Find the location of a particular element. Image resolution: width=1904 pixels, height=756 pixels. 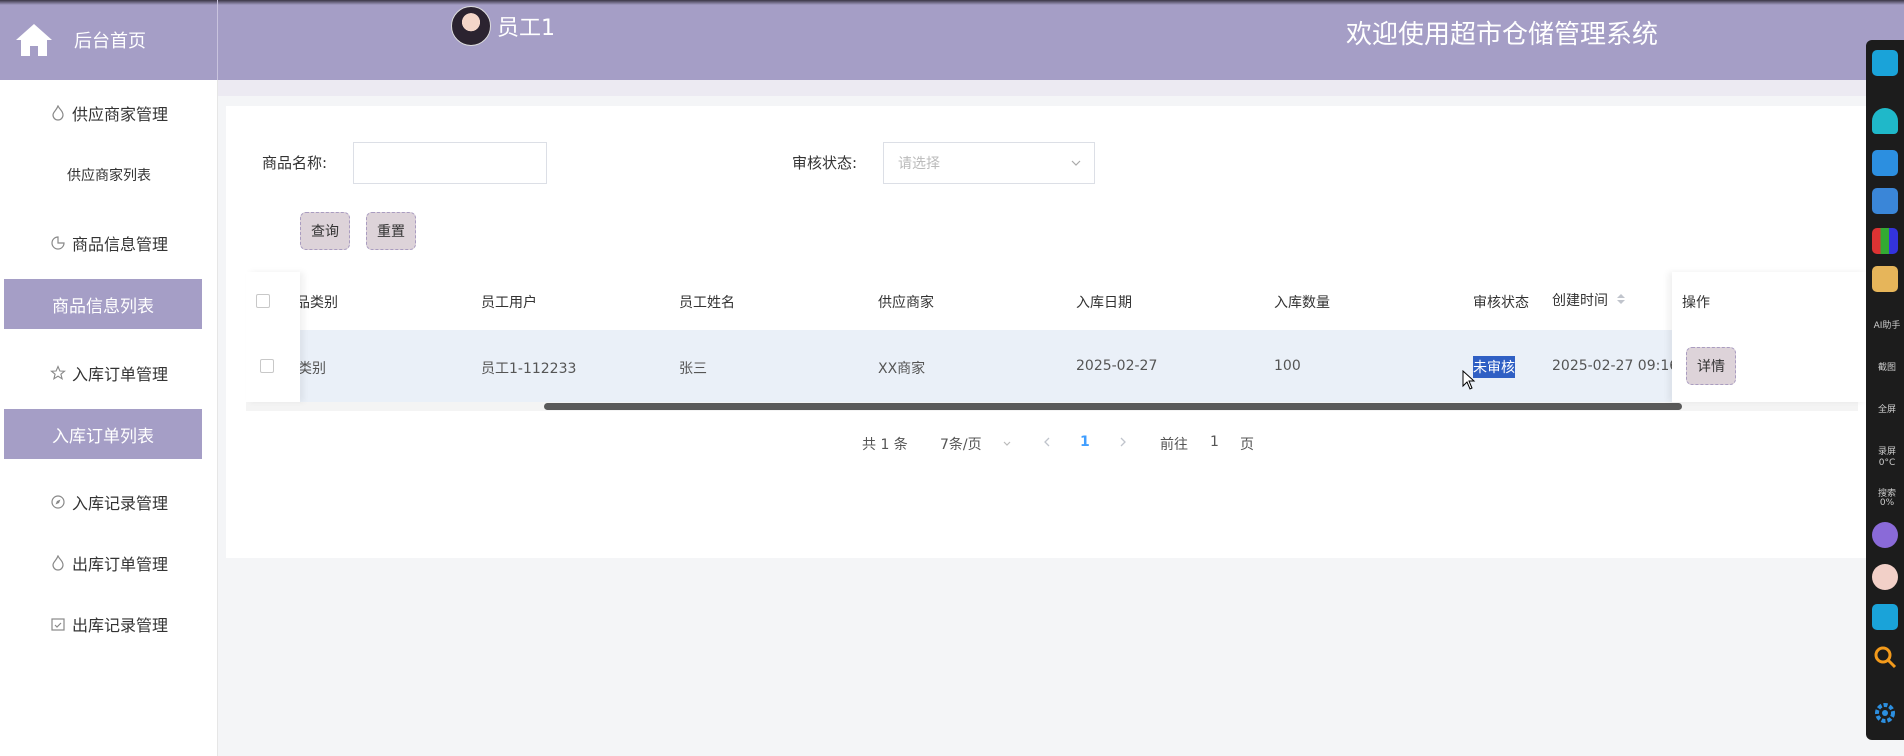

eye-monitor-icon is located at coordinates (1885, 617).